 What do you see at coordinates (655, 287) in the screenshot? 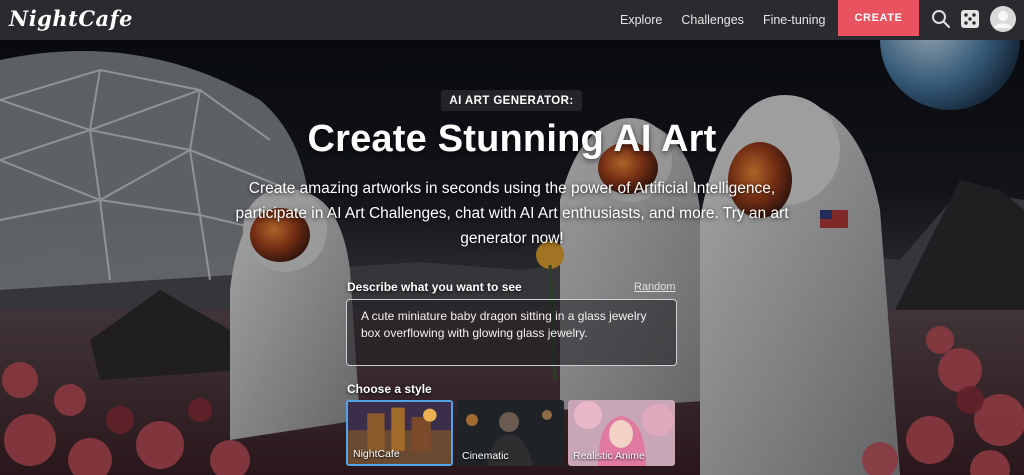
I see `random-prompt-link: Random` at bounding box center [655, 287].